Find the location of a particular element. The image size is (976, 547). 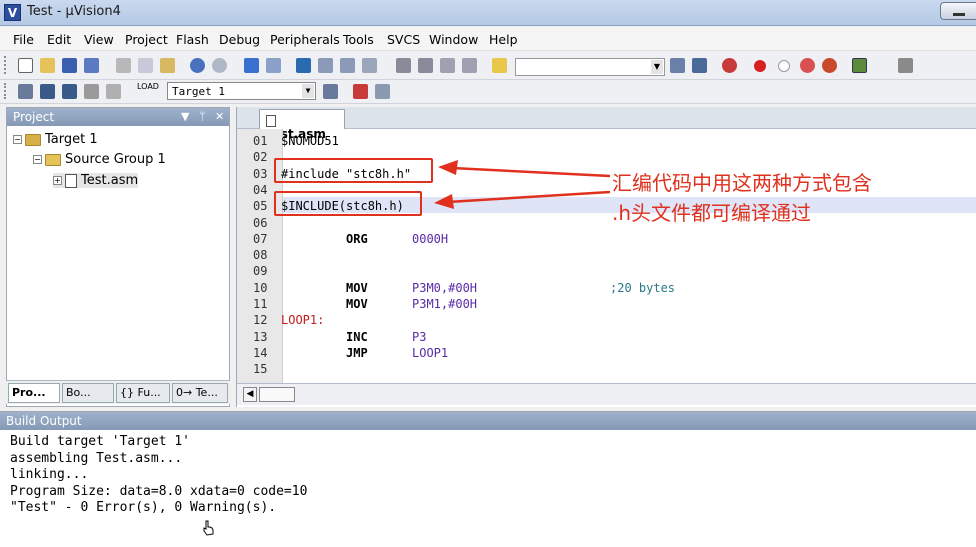

build-output-line: "Test" - 0 Error(s), 0 Warning(s). is located at coordinates (143, 507).